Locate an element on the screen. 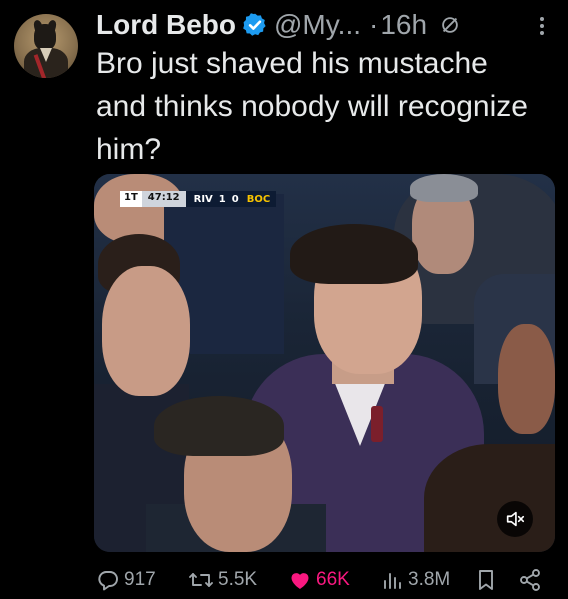 Image resolution: width=568 pixels, height=599 pixels. heart-icon is located at coordinates (300, 581).